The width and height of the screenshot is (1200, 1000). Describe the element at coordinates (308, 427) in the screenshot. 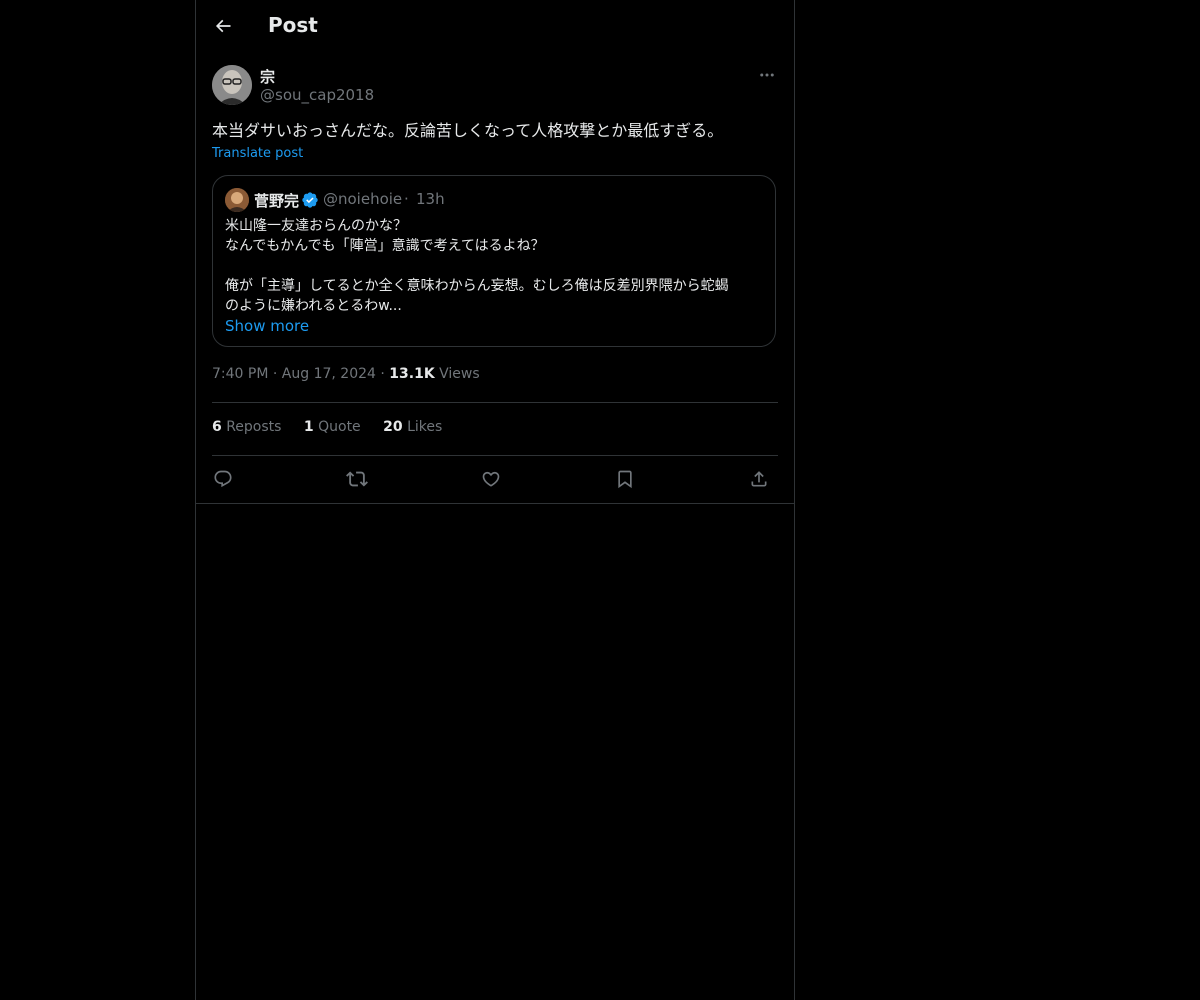

I see `quotes-count: 1` at that location.